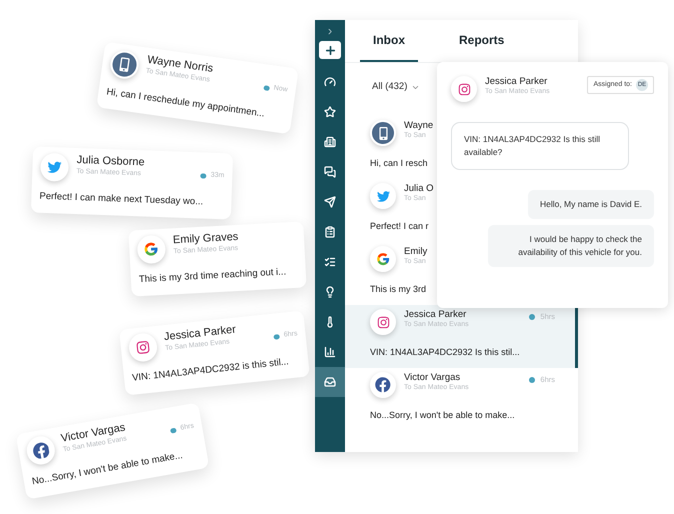  Describe the element at coordinates (330, 142) in the screenshot. I see `building-icon` at that location.